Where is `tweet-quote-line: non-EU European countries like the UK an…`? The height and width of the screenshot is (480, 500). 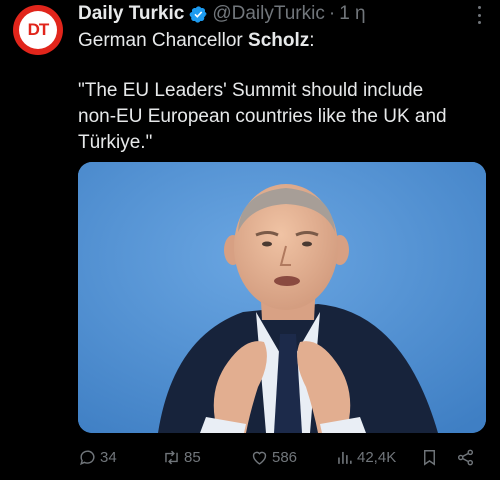 tweet-quote-line: non-EU European countries like the UK an… is located at coordinates (262, 116).